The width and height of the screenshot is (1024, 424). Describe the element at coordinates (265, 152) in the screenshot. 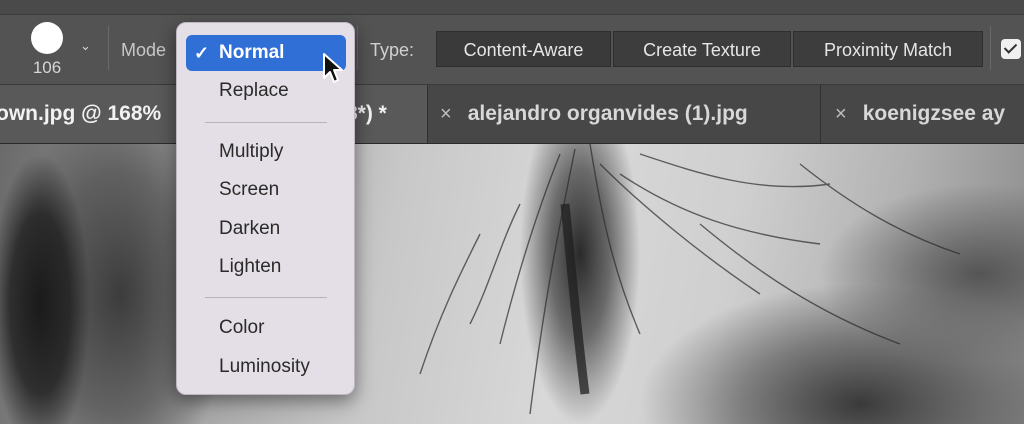

I see `menu-item-multiply: Multiply` at that location.